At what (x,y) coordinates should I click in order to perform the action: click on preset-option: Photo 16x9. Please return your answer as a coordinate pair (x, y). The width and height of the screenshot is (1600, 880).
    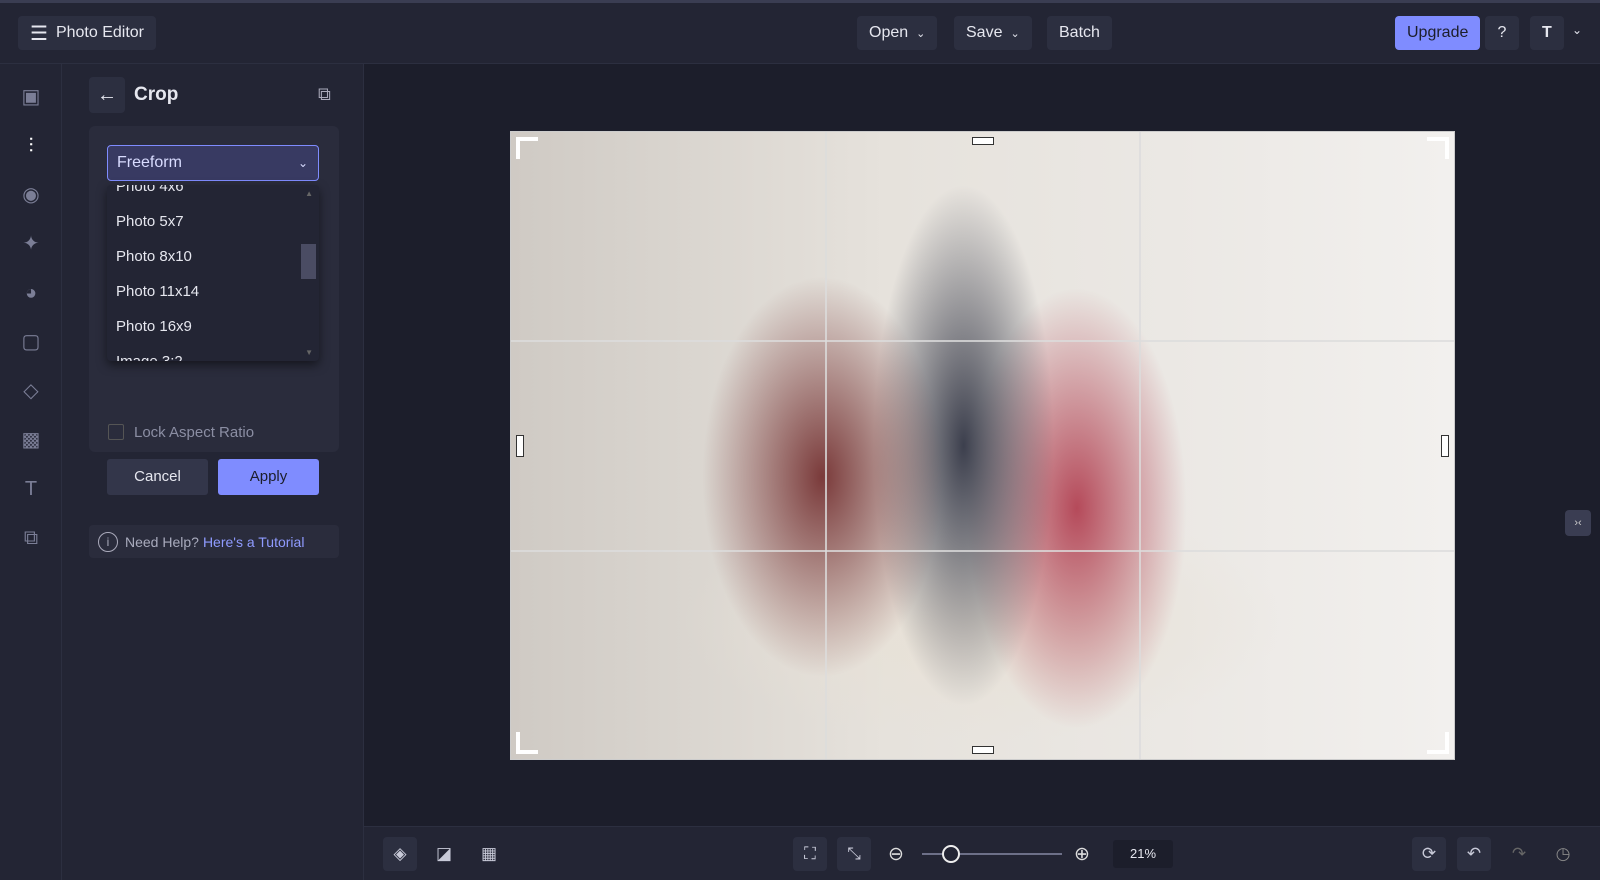
    Looking at the image, I should click on (213, 326).